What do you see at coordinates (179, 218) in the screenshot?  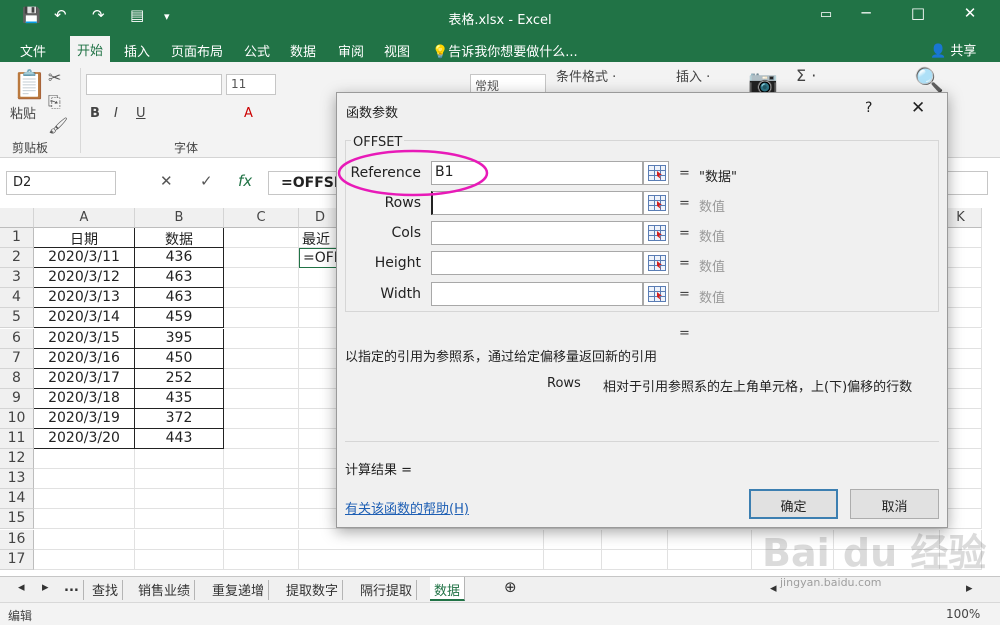 I see `column-header-b: B` at bounding box center [179, 218].